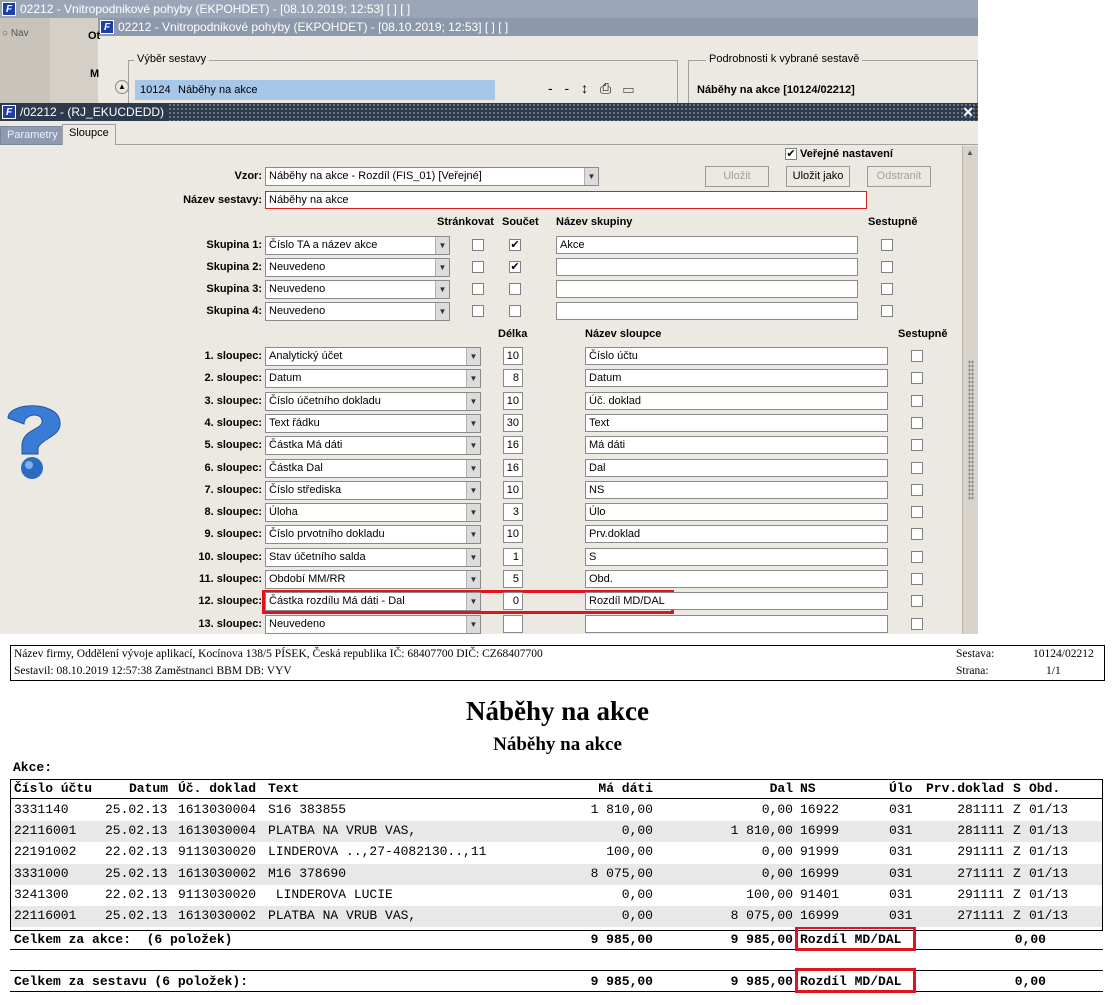 This screenshot has width=1115, height=1005. I want to click on close-icon: ✕, so click(968, 112).